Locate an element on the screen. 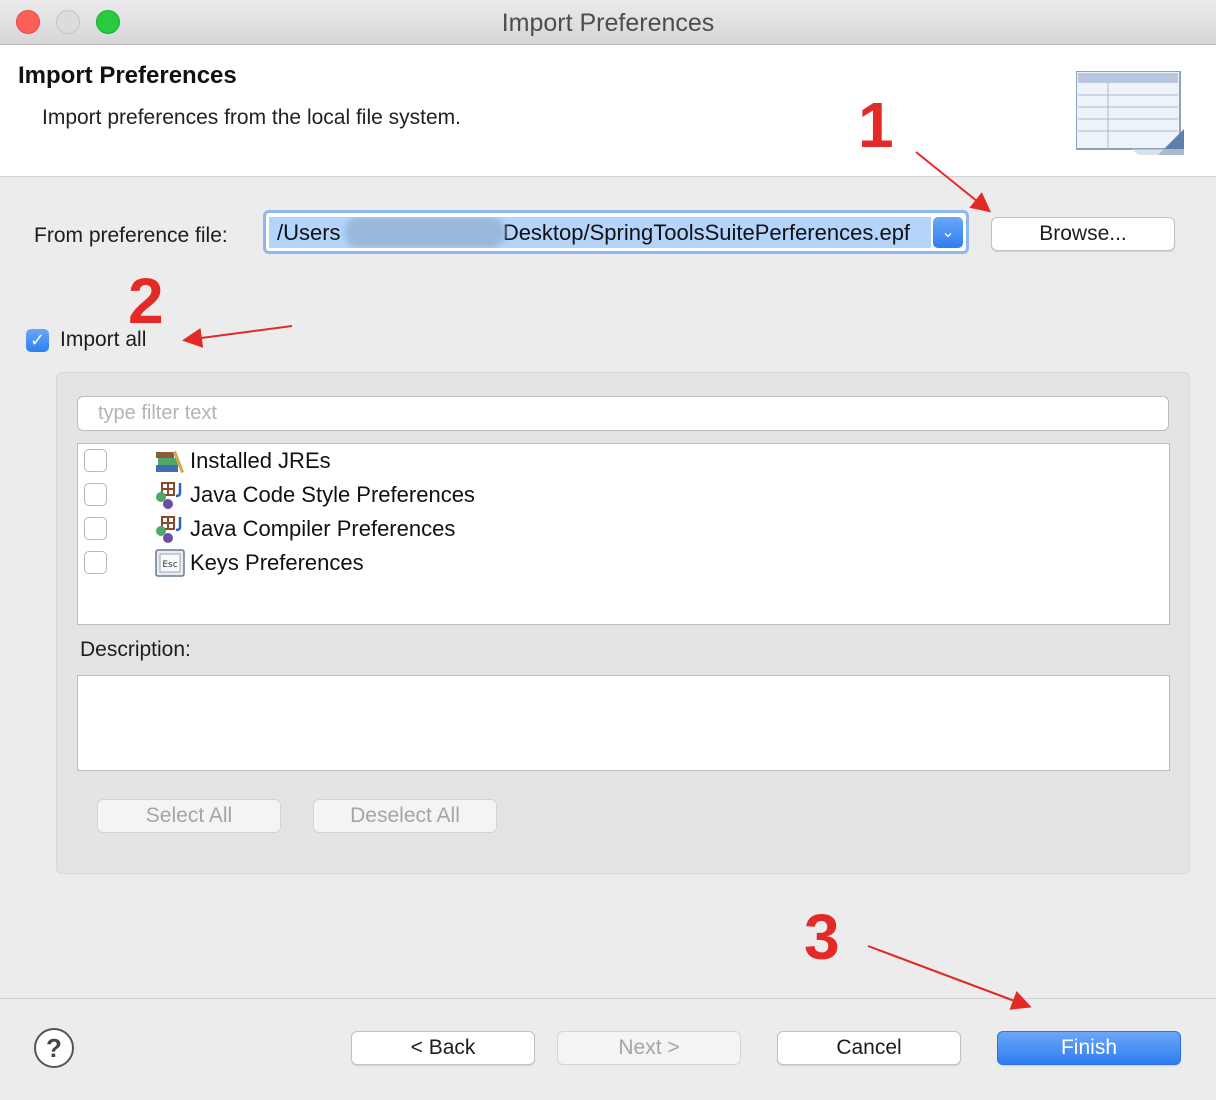 The width and height of the screenshot is (1216, 1100). arrow-to-browse is located at coordinates (953, 182).